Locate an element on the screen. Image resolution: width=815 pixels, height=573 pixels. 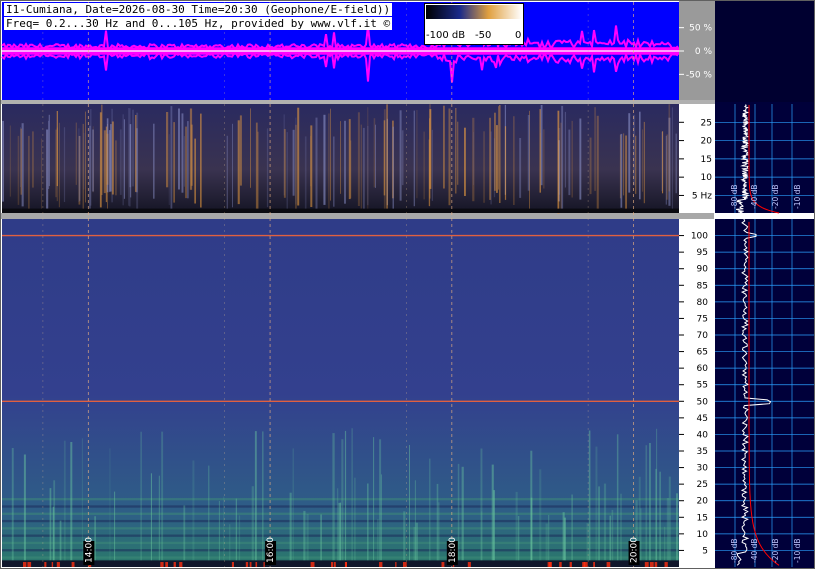
lowfreq-ytick-label: 25 is located at coordinates (706, 123).